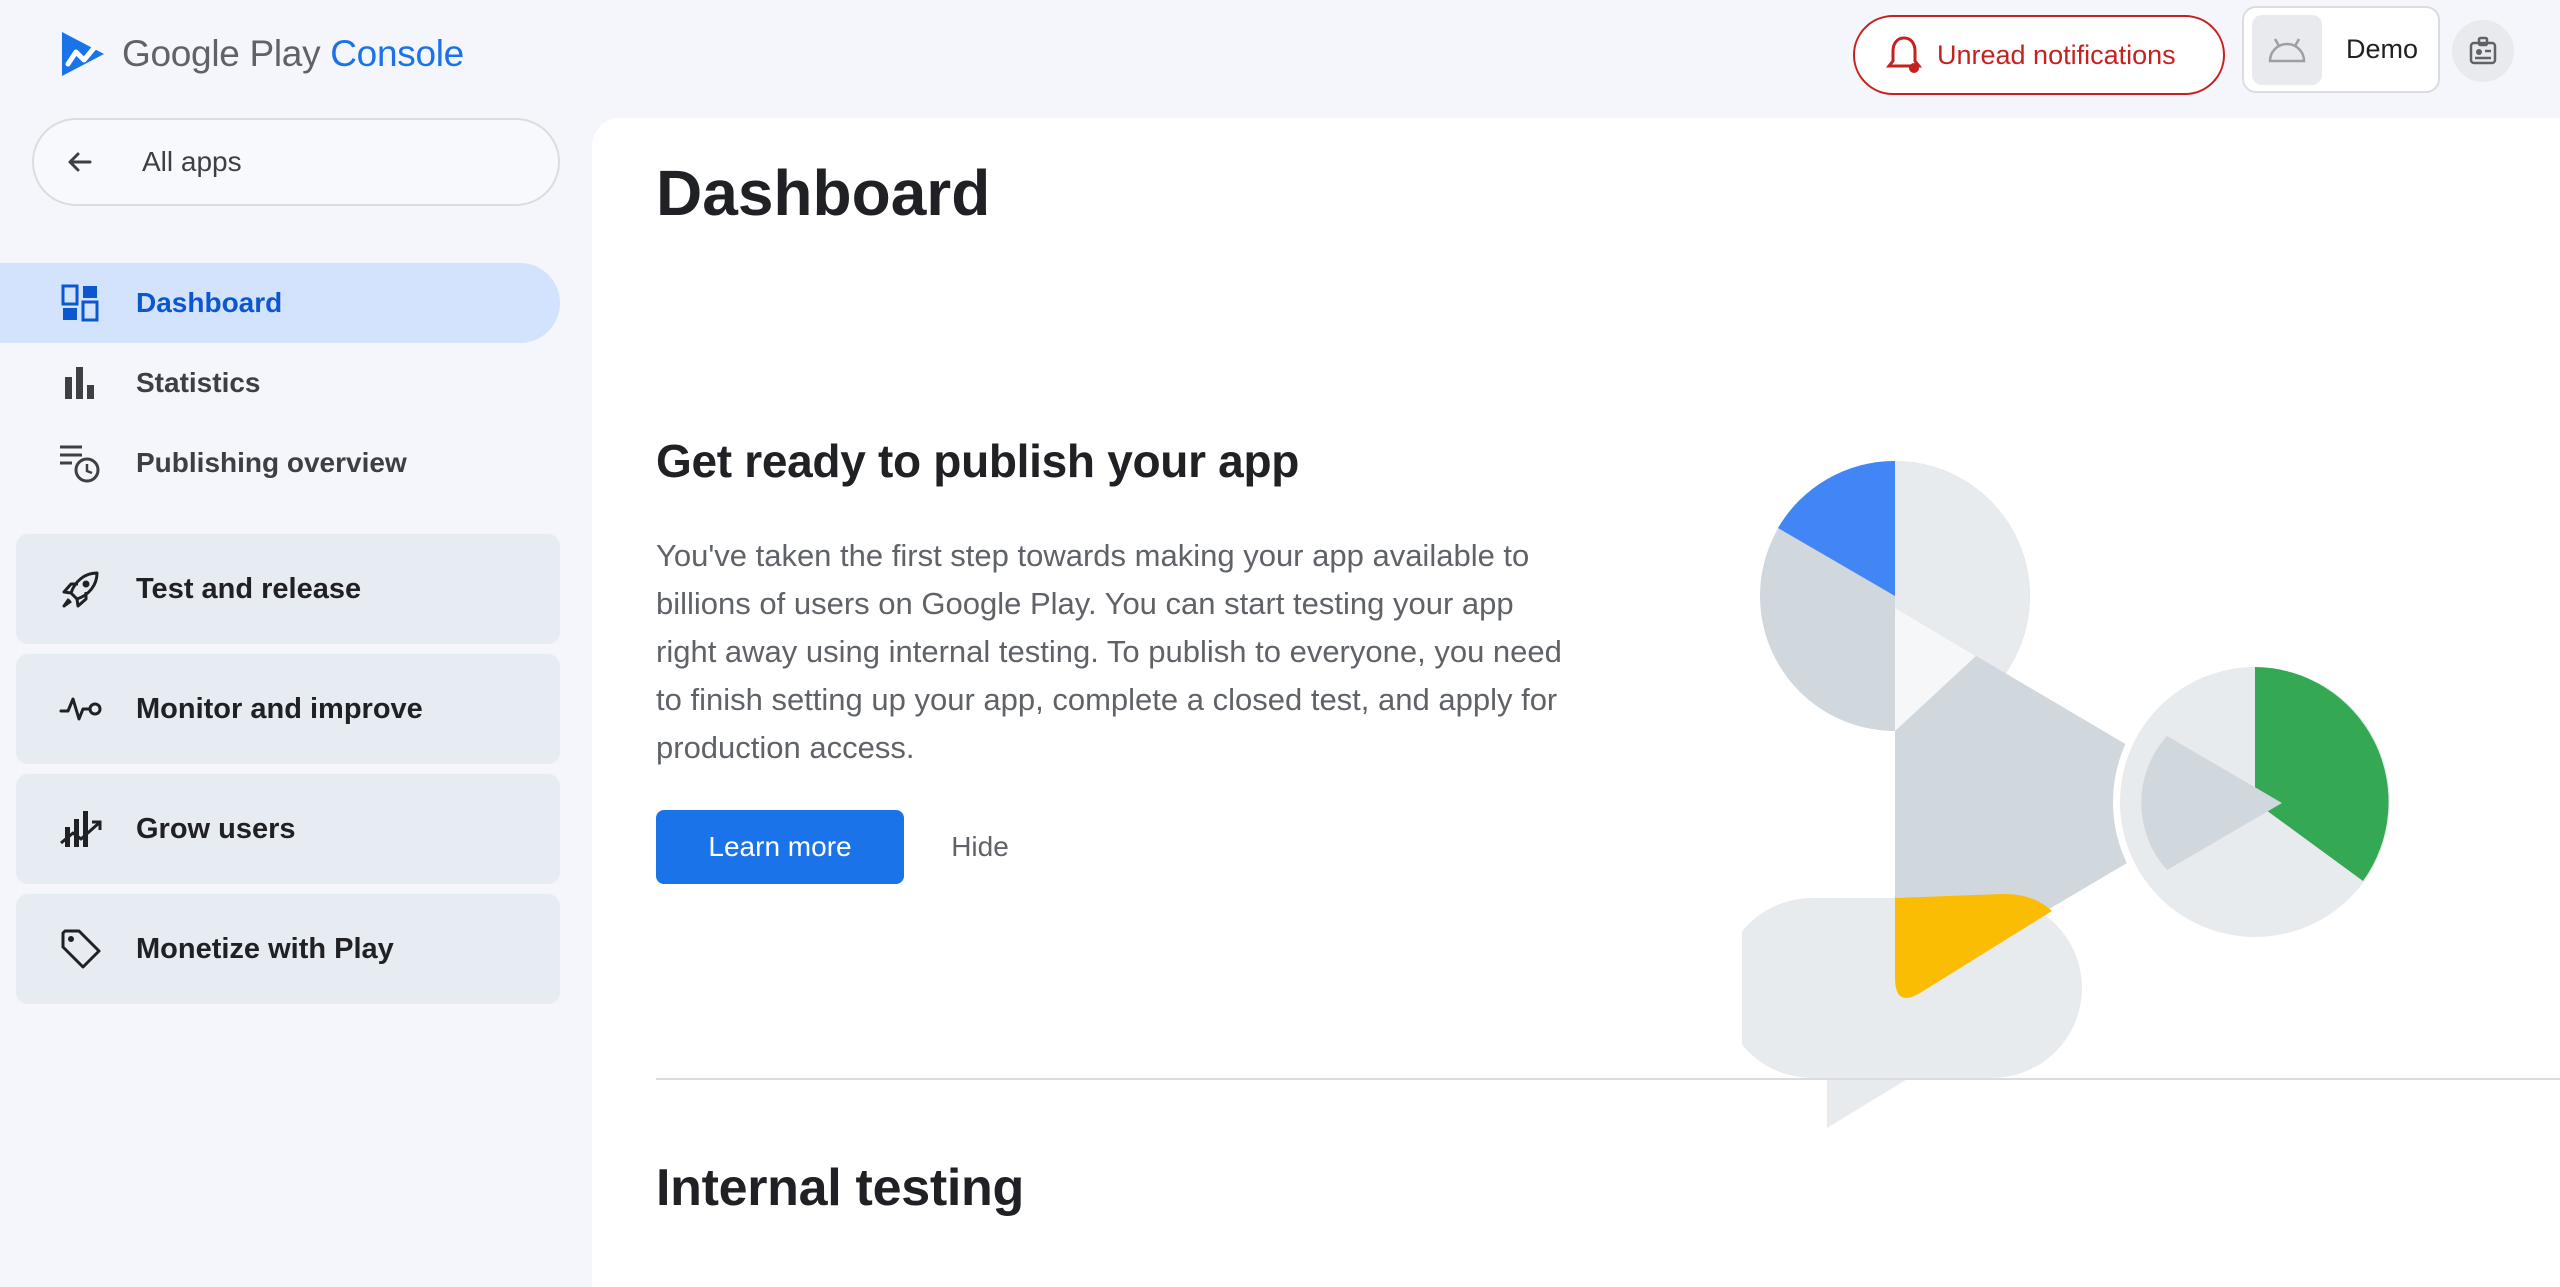 The width and height of the screenshot is (2560, 1287). What do you see at coordinates (2069, 794) in the screenshot?
I see `publish-illustration` at bounding box center [2069, 794].